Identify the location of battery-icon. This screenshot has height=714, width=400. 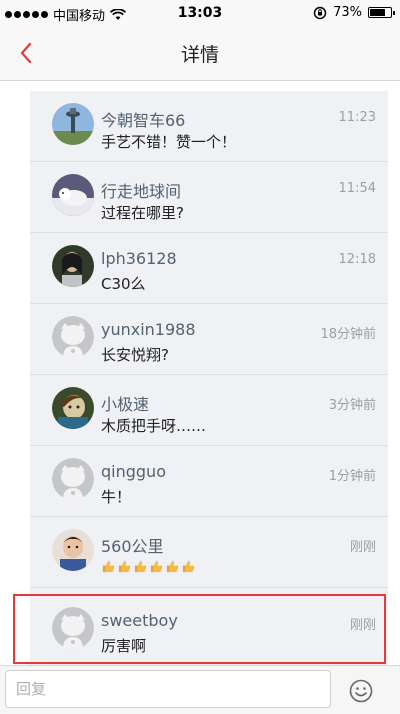
(381, 12).